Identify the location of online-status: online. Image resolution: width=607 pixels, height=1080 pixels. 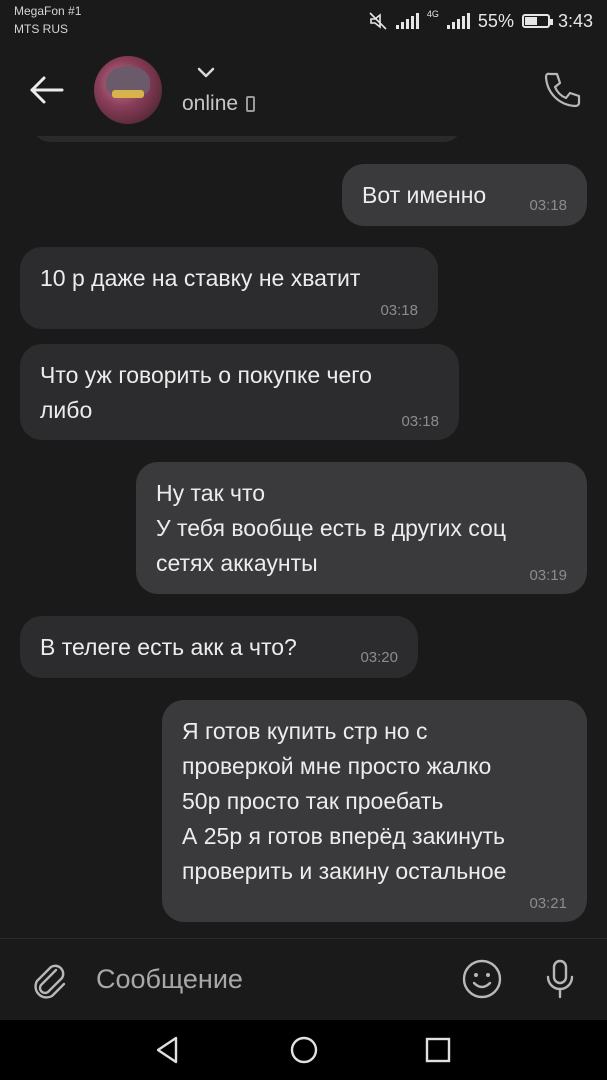
(210, 103).